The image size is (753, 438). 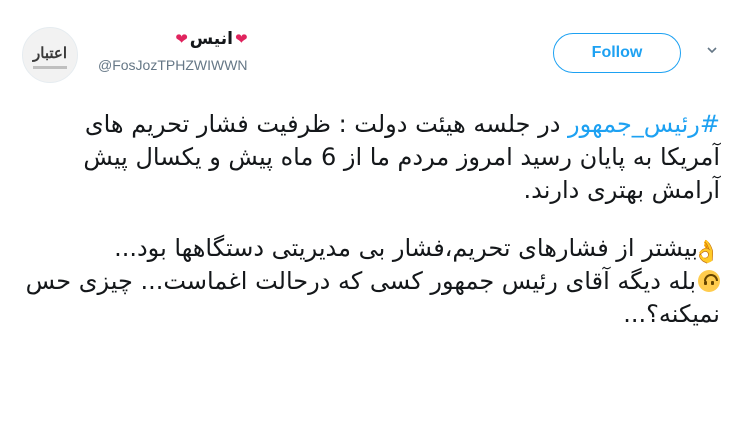 I want to click on ok-hand-icon: 👌, so click(x=706, y=252).